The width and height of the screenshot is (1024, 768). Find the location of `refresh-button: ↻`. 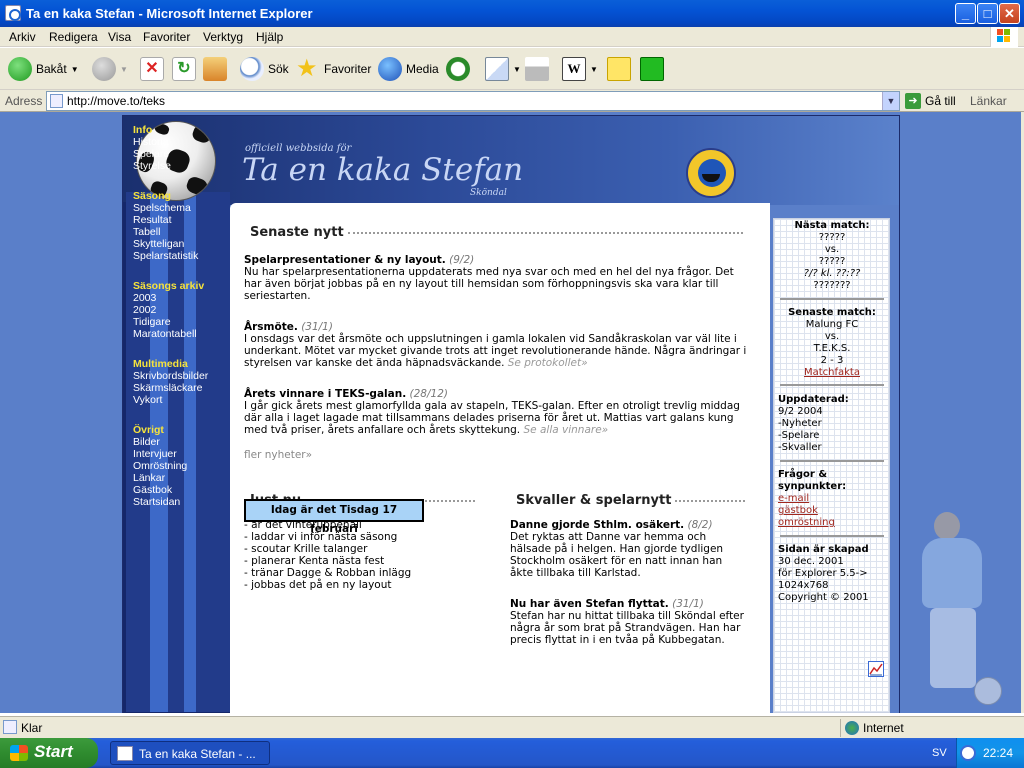

refresh-button: ↻ is located at coordinates (184, 69).